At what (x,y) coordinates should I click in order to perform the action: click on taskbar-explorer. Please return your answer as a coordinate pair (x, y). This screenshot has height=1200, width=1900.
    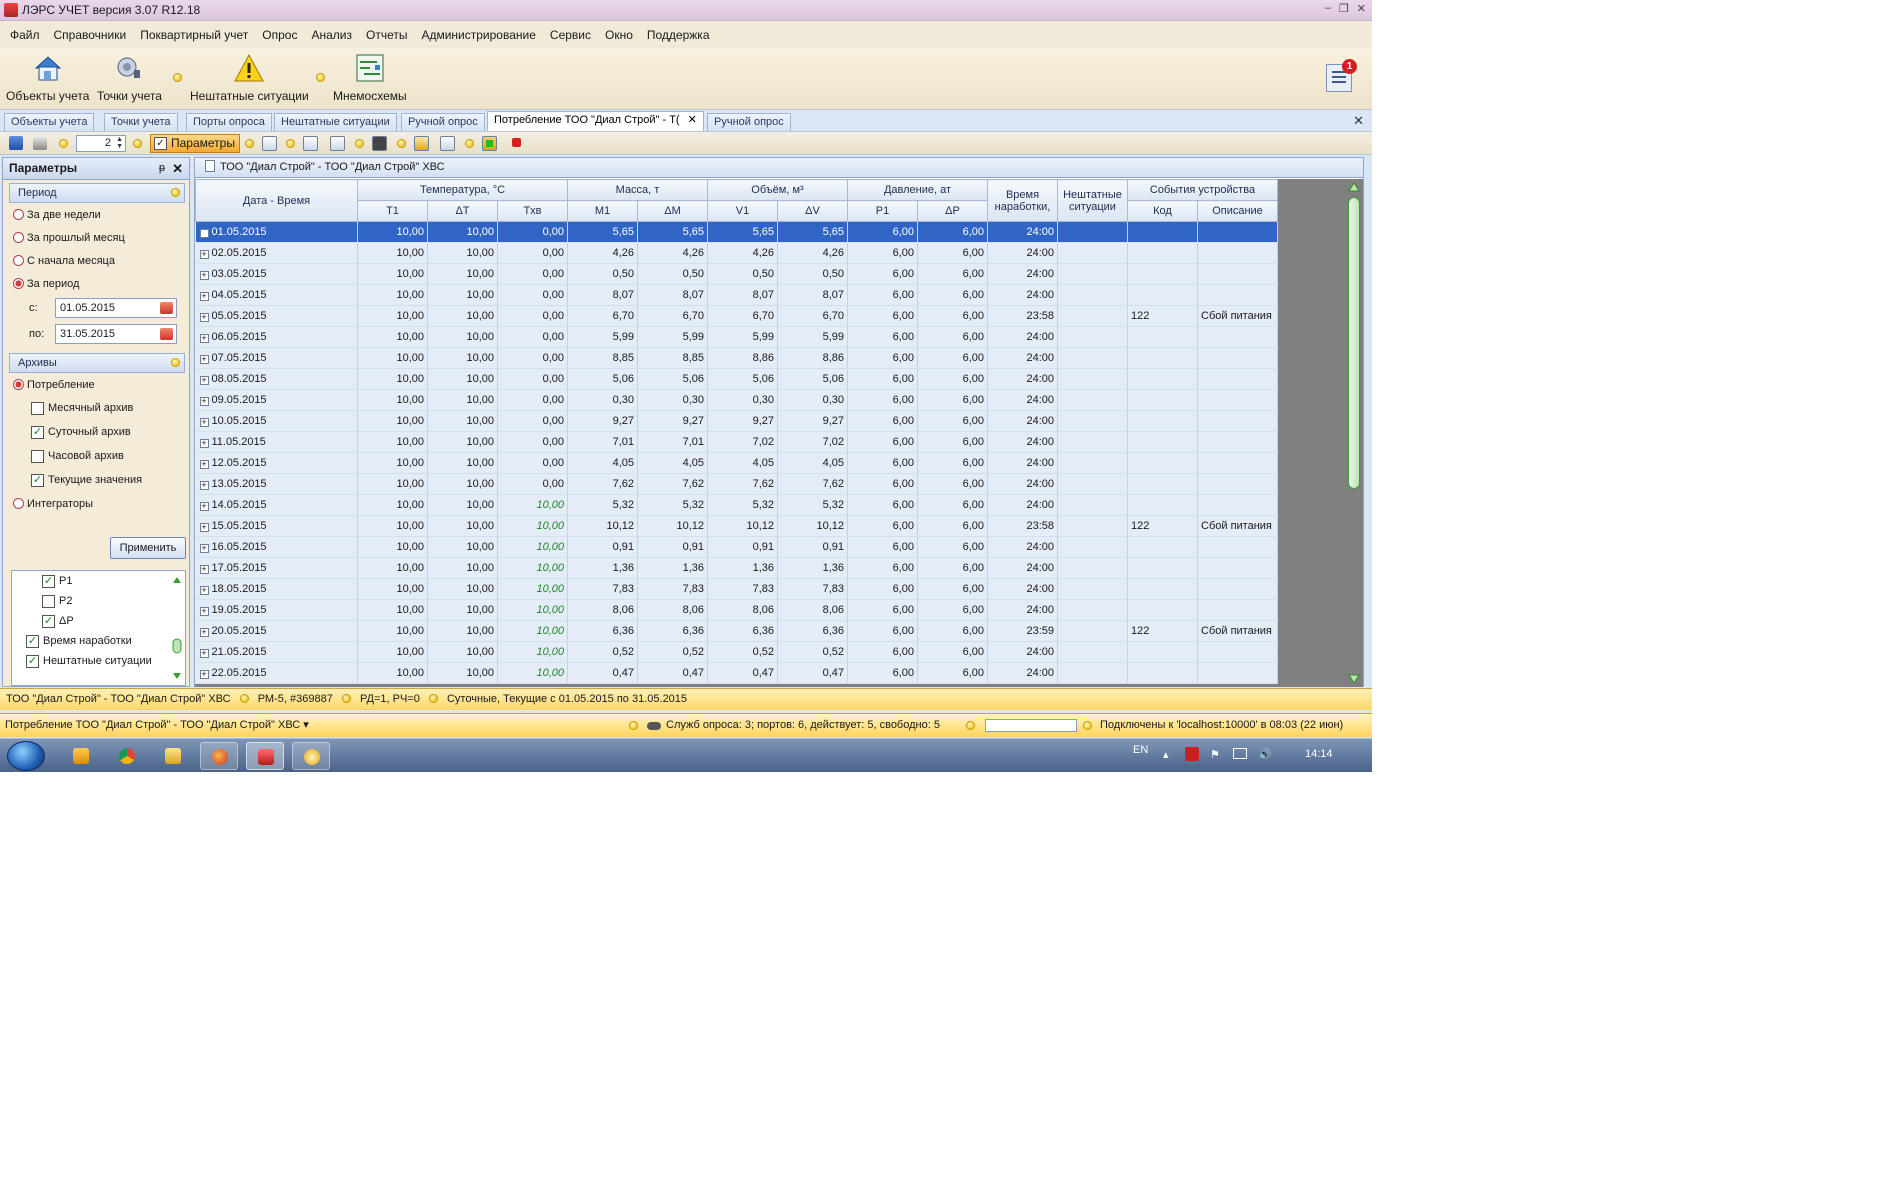
    Looking at the image, I should click on (173, 756).